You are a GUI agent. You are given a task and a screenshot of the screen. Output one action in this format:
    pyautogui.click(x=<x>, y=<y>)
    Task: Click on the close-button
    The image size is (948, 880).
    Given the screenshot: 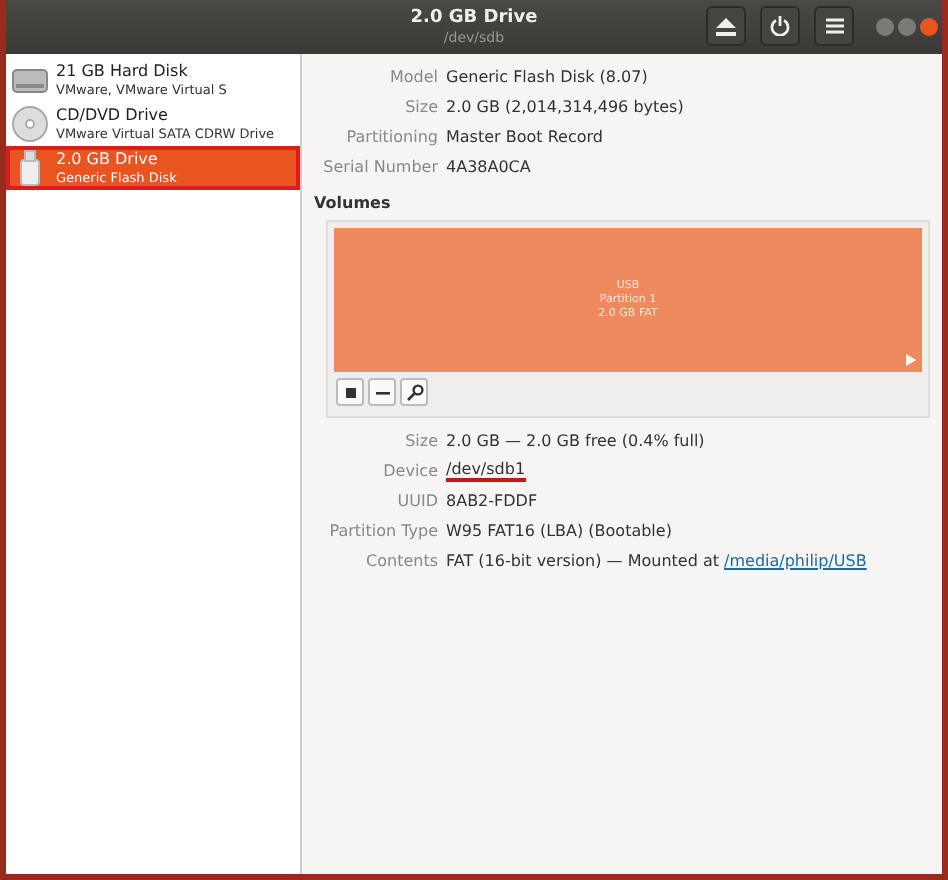 What is the action you would take?
    pyautogui.click(x=929, y=26)
    